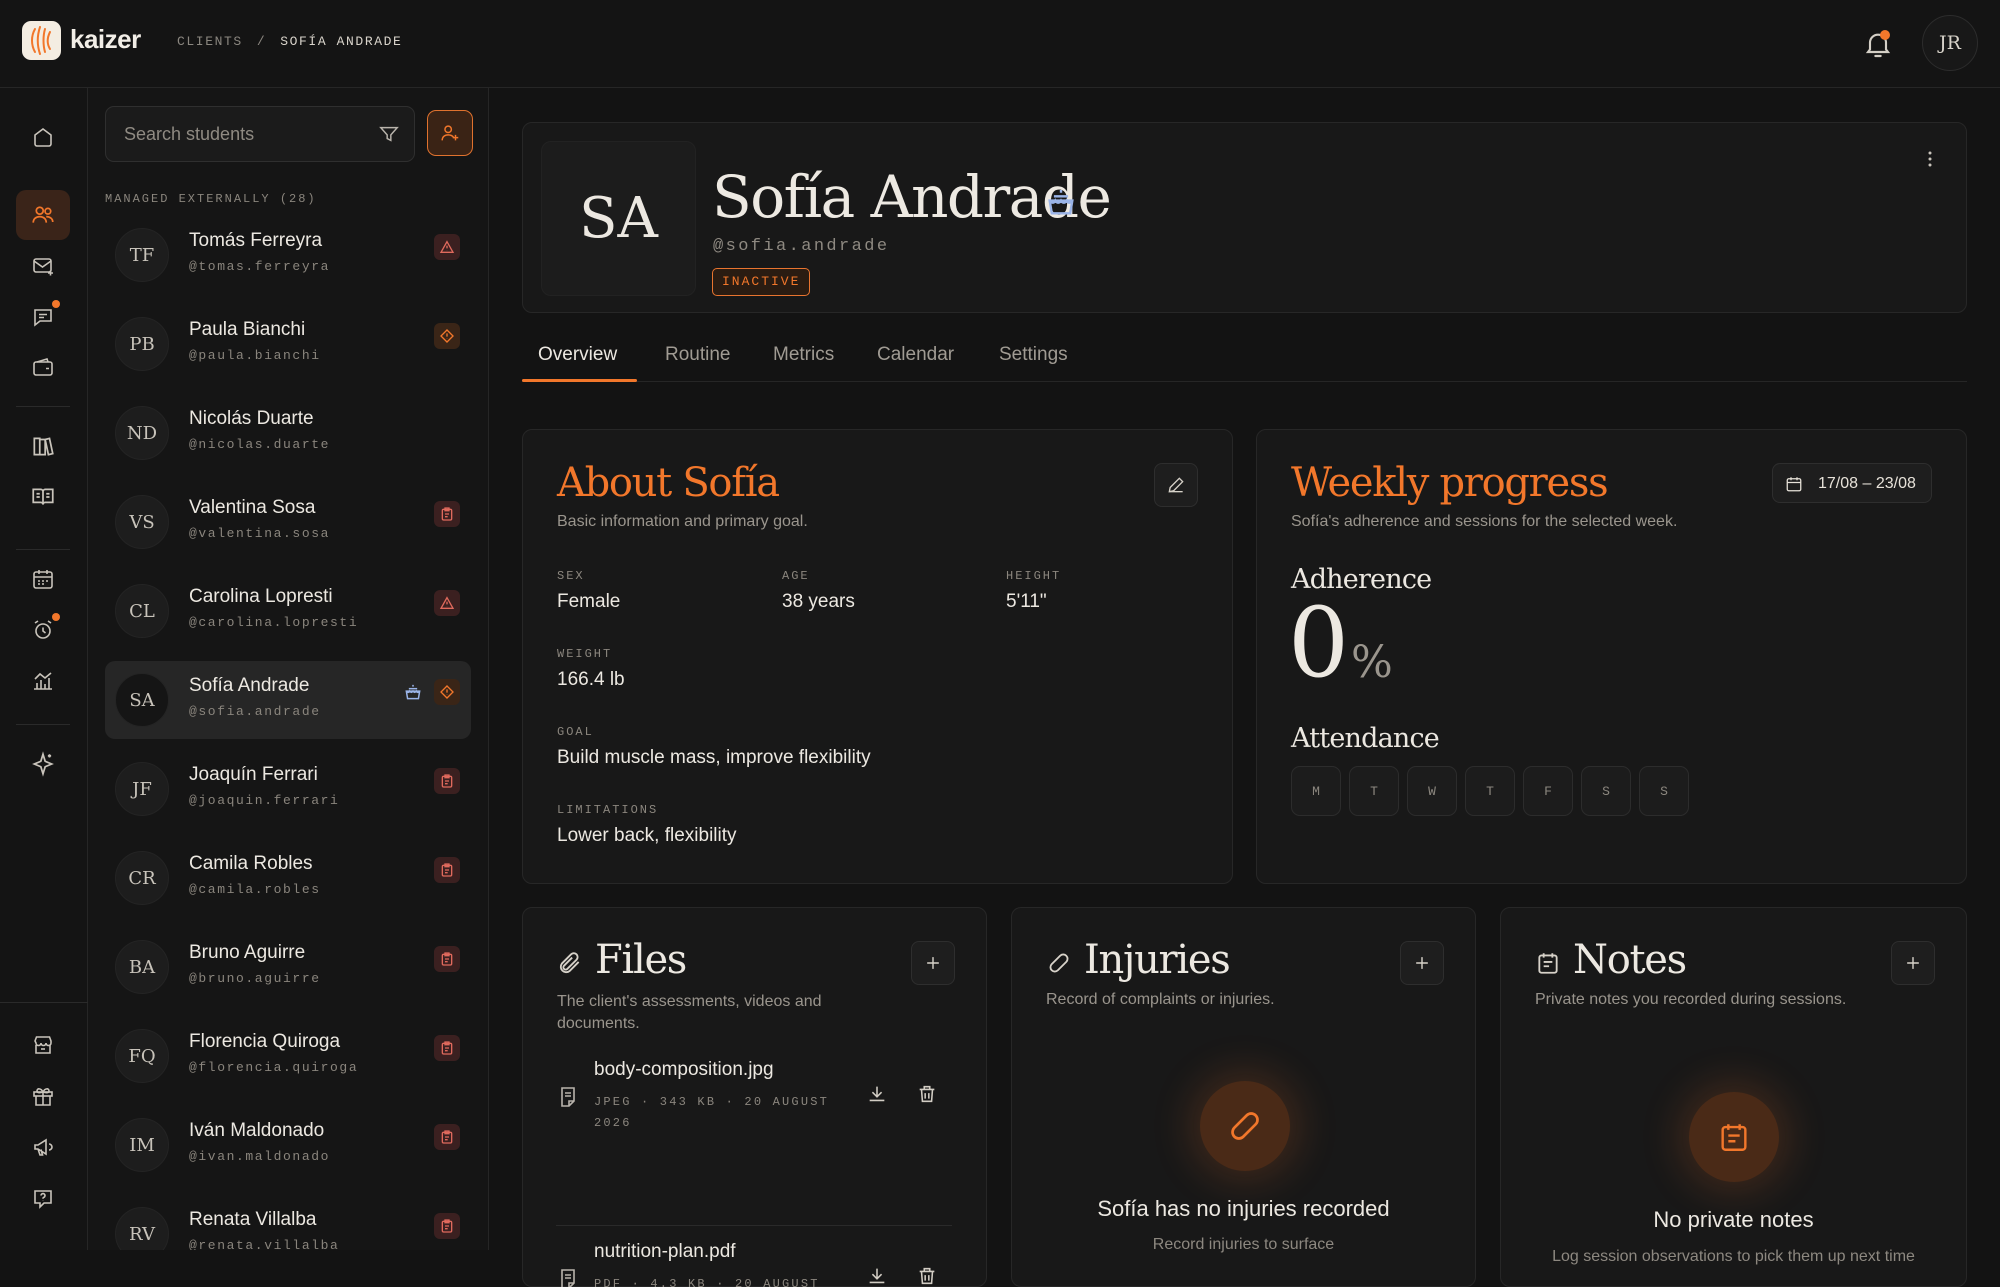 The height and width of the screenshot is (1287, 2000). I want to click on student-handle: @renata.villalba, so click(264, 1244).